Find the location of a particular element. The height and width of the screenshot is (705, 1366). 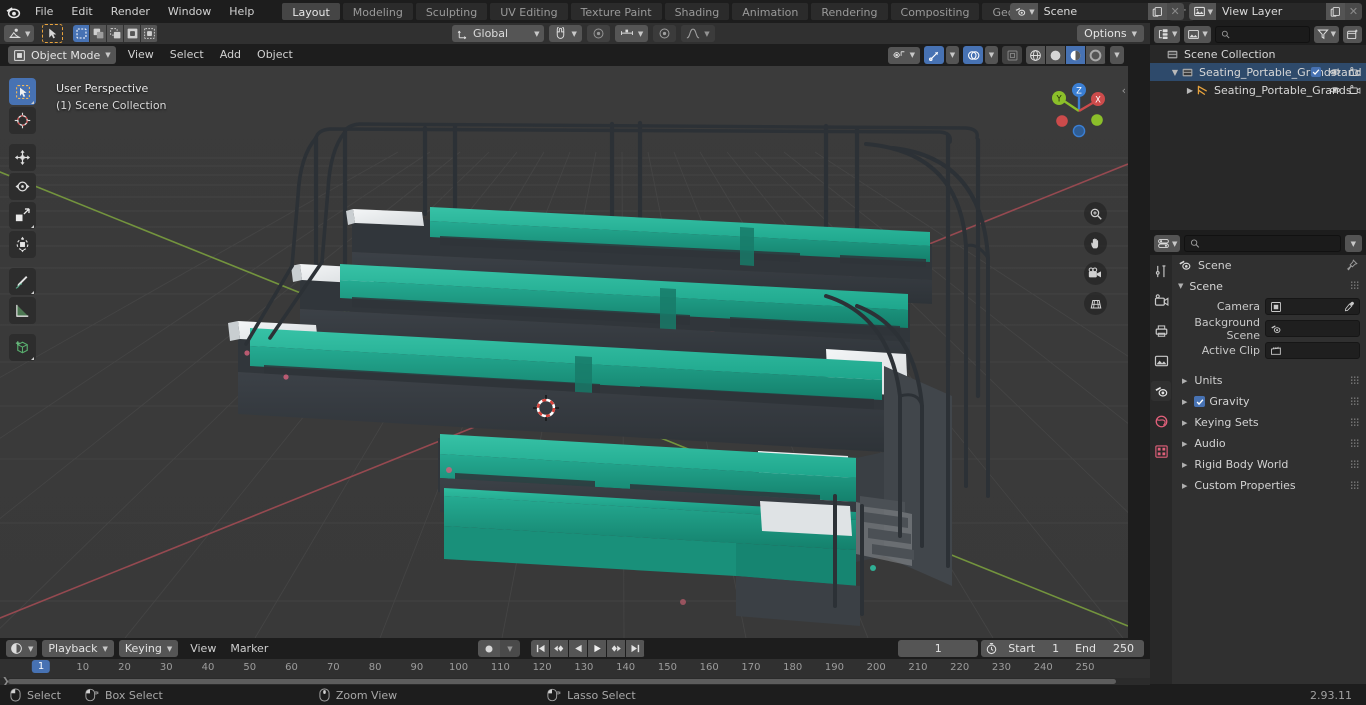

use-preview-range-icon is located at coordinates (991, 648).